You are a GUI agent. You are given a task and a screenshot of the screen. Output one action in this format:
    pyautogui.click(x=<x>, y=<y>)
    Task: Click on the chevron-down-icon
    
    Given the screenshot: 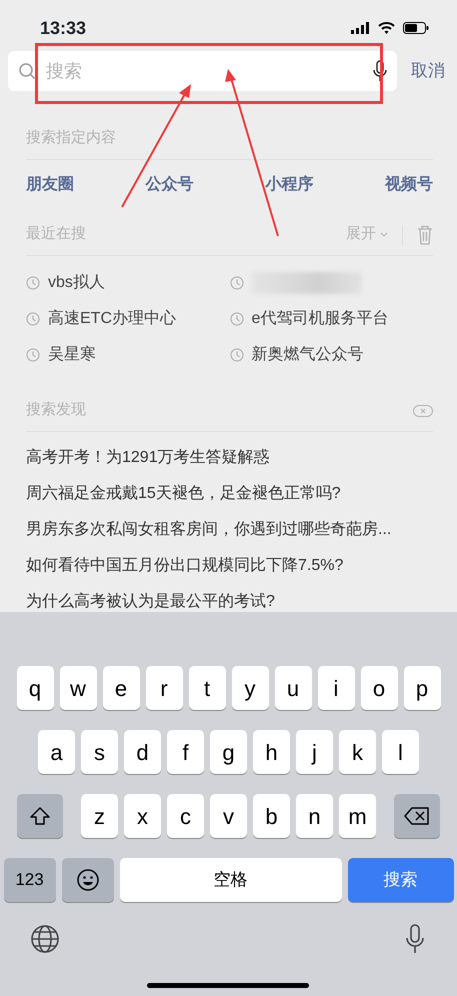 What is the action you would take?
    pyautogui.click(x=384, y=234)
    